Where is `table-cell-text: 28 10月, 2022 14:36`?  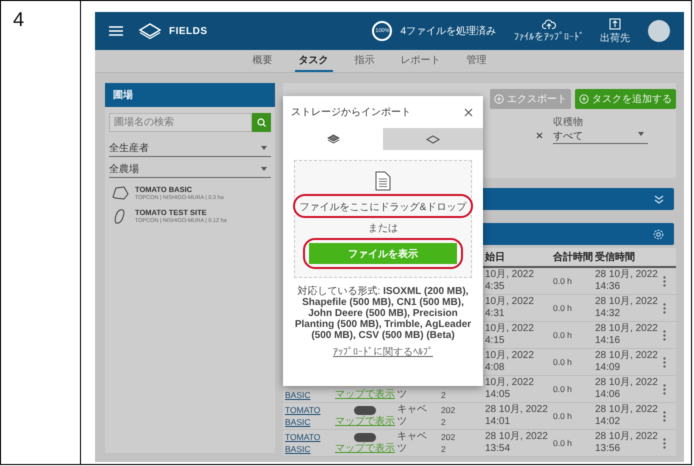
table-cell-text: 28 10月, 2022 14:36 is located at coordinates (627, 281).